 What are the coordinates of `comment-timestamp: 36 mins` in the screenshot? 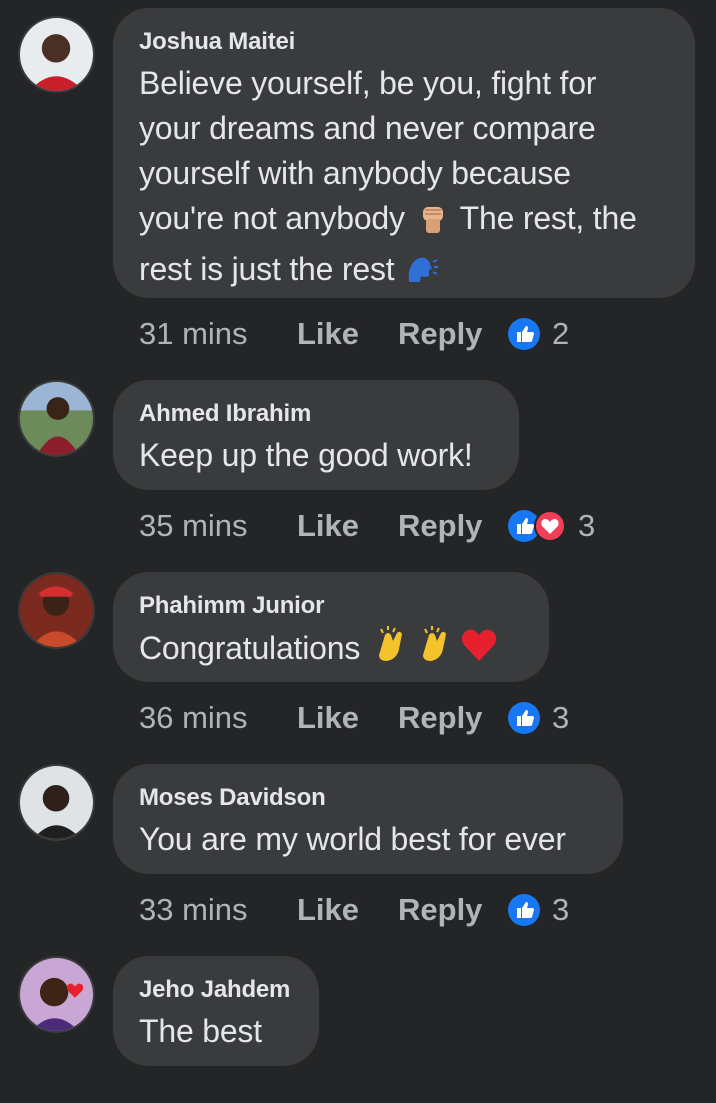 It's located at (218, 718).